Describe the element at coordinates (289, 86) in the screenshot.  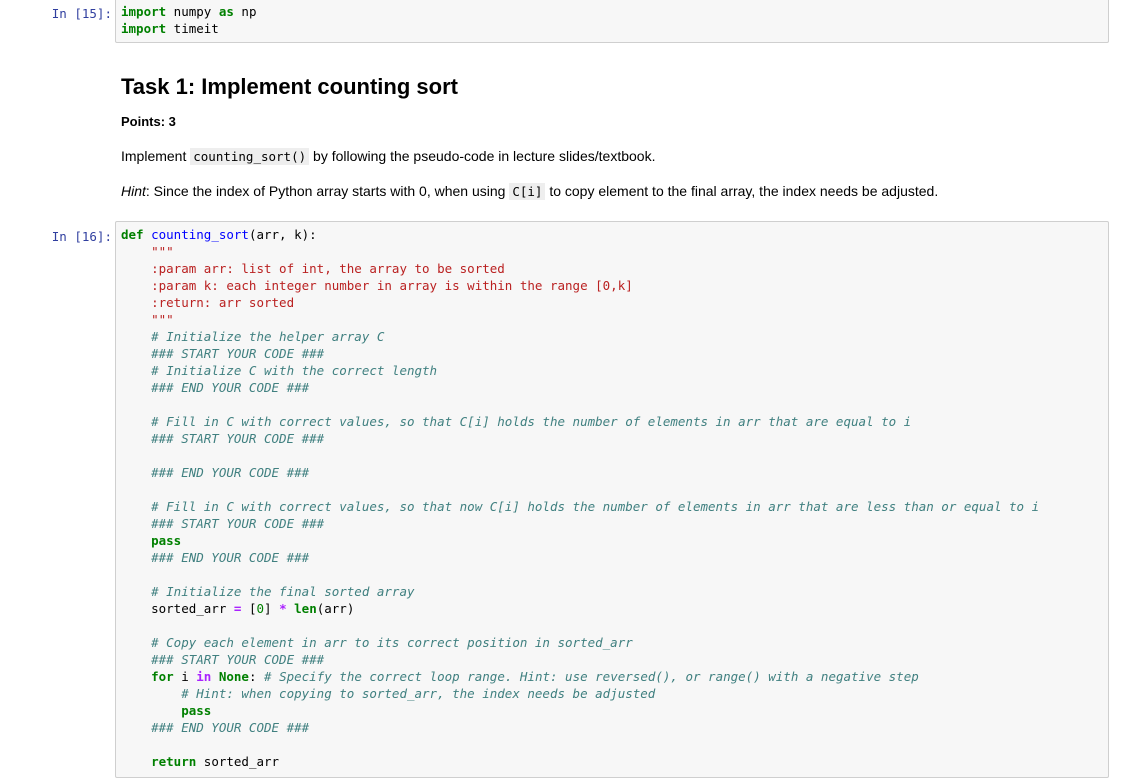
I see `task-title: Task 1: Implement counting sort` at that location.